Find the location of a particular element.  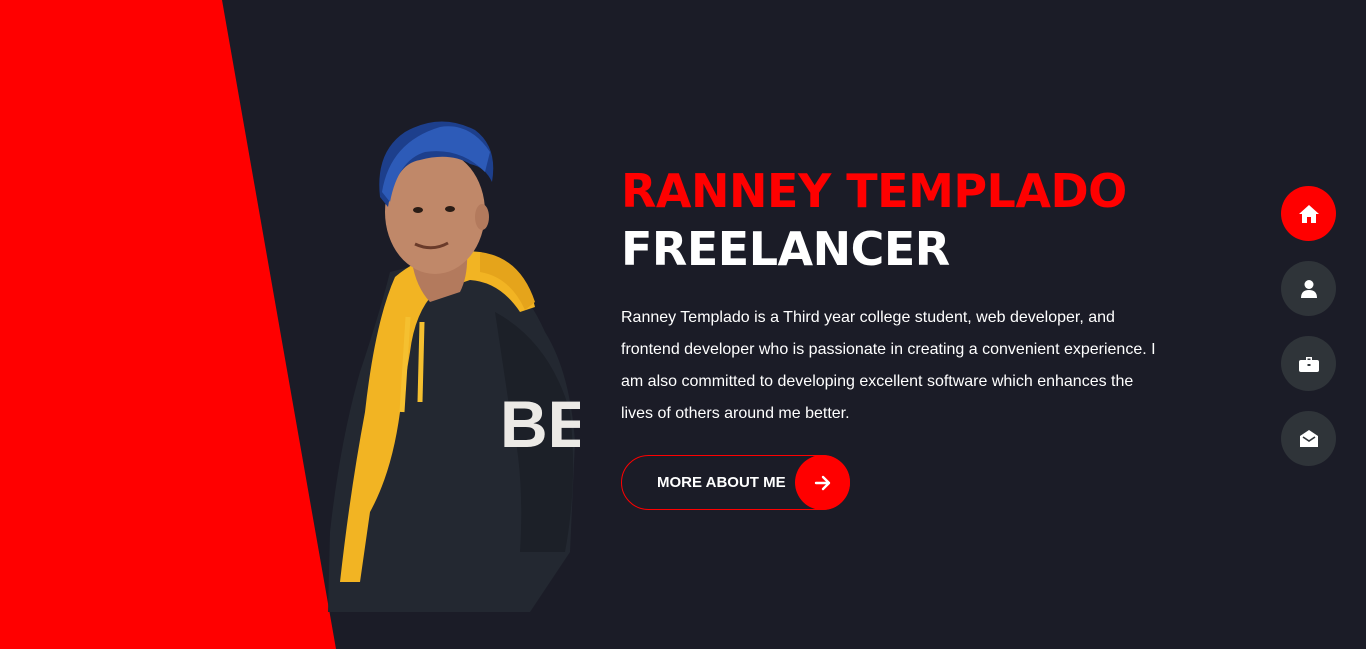

nav-home-button is located at coordinates (1308, 213).